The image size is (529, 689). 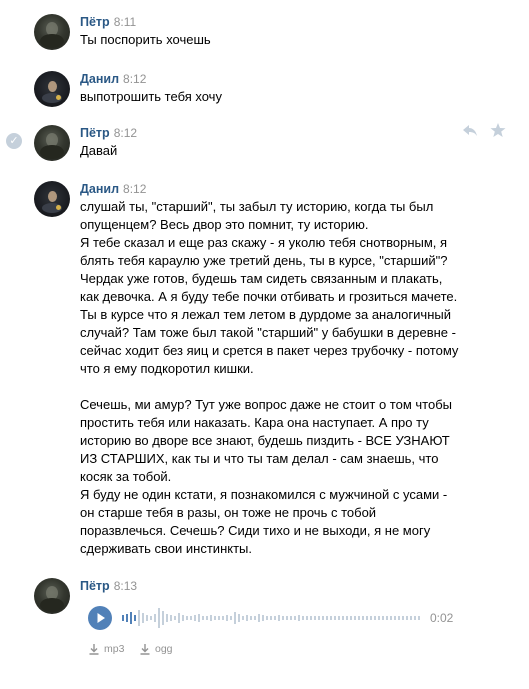 I want to click on message-text: выпотрошить тебя хочу, so click(x=151, y=96).